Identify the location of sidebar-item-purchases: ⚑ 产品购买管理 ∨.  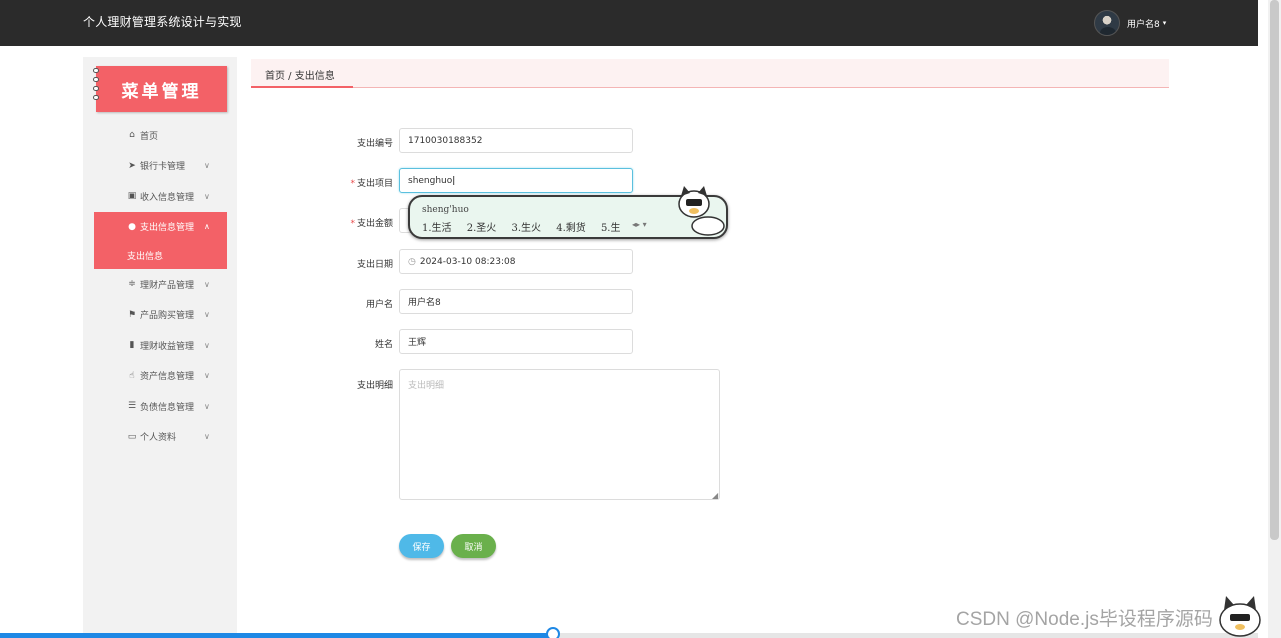
(160, 315).